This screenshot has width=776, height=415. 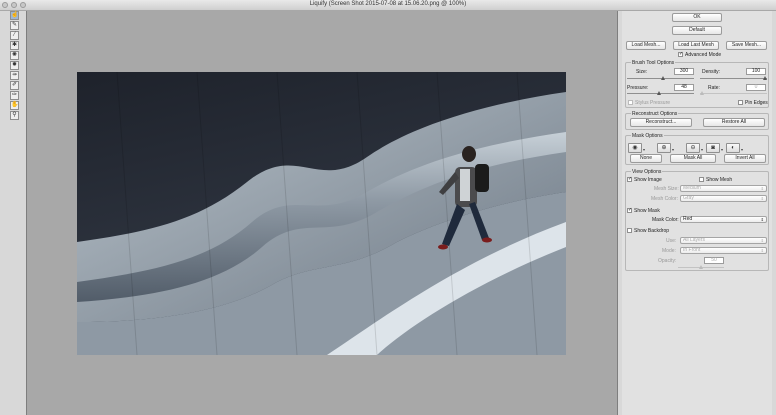 What do you see at coordinates (723, 219) in the screenshot?
I see `mask-color-select: Red ⇕` at bounding box center [723, 219].